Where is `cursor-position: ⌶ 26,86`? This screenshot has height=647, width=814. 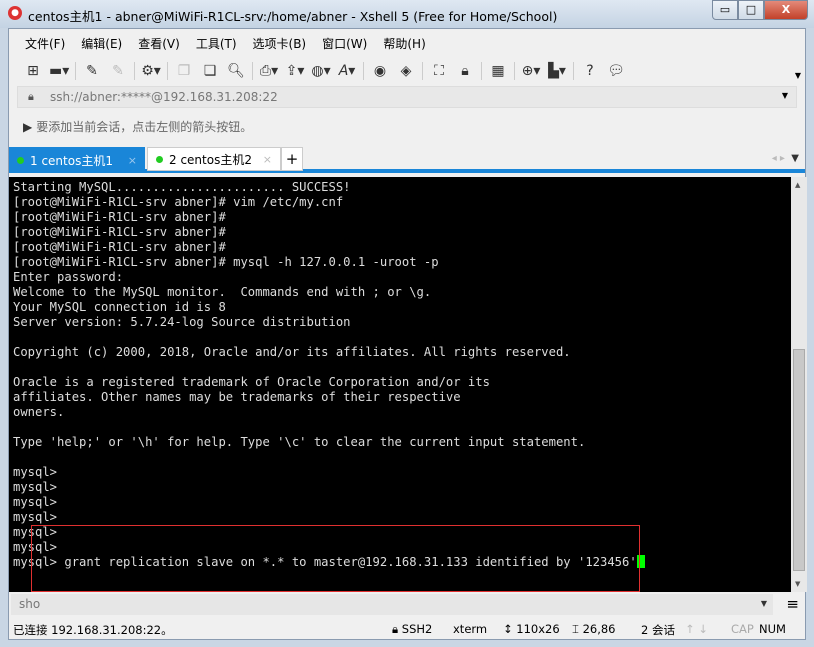
cursor-position: ⌶ 26,86 is located at coordinates (594, 629).